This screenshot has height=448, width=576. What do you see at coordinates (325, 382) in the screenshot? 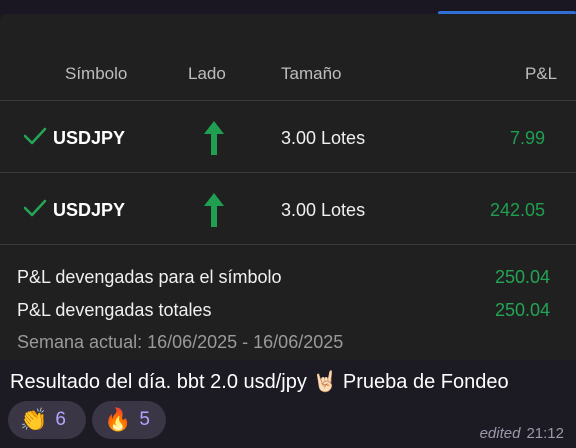
I see `rock-hand-icon: 🤘🏻` at bounding box center [325, 382].